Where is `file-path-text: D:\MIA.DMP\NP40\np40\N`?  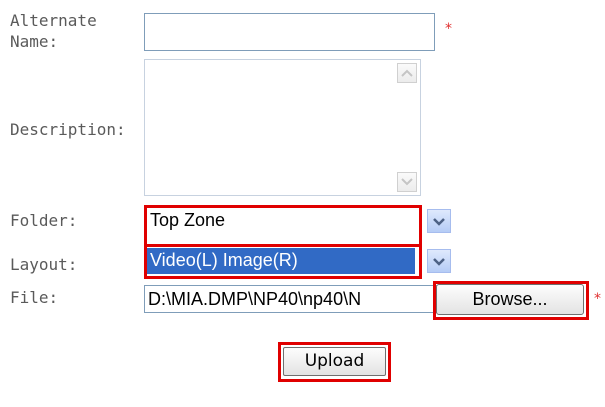 file-path-text: D:\MIA.DMP\NP40\np40\N is located at coordinates (255, 299).